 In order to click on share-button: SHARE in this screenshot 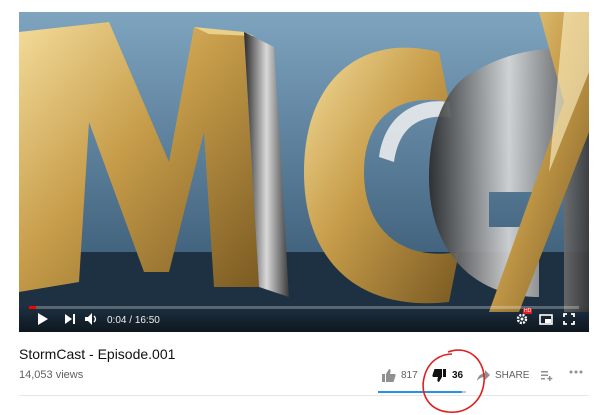, I will do `click(503, 375)`.